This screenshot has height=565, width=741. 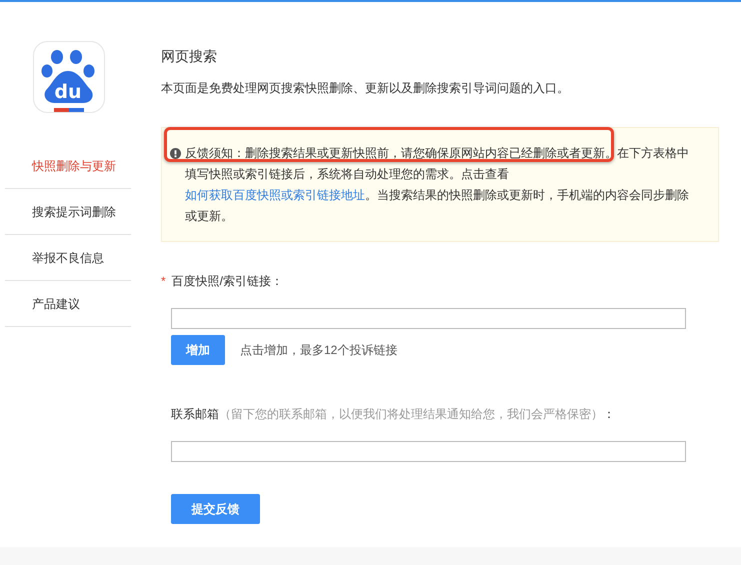 I want to click on sidebar-item: 快照删除与更新, so click(x=68, y=166).